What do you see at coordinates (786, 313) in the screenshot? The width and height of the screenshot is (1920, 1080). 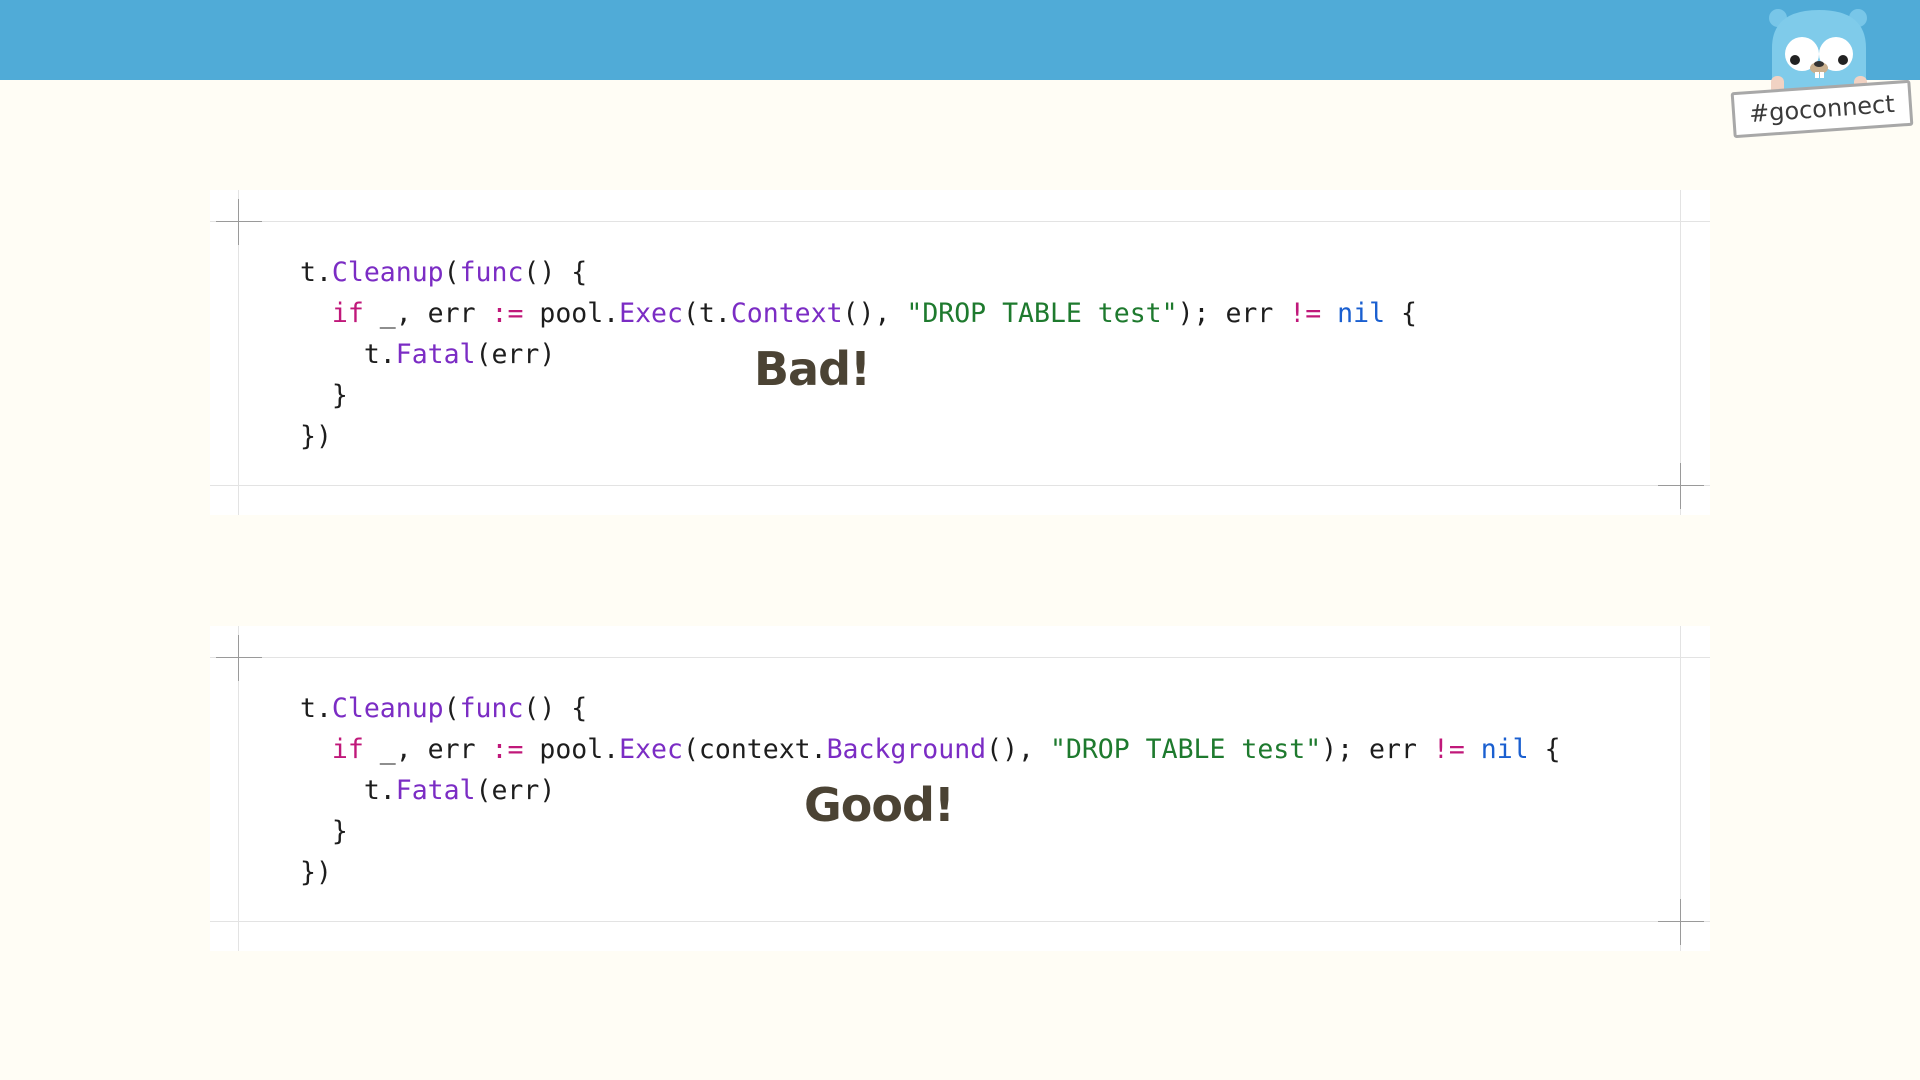 I see `code-token: Context` at bounding box center [786, 313].